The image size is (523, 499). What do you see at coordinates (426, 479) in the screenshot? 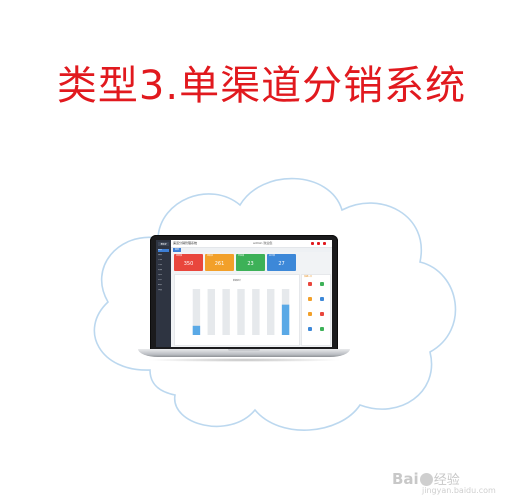
I see `paw-icon` at bounding box center [426, 479].